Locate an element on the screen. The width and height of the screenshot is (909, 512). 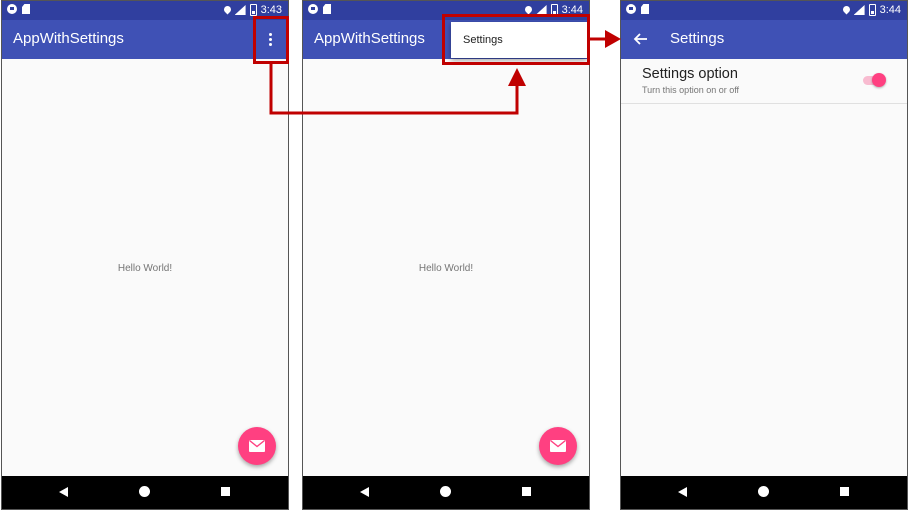
connector-arrow-to-menu is located at coordinates (394, 89).